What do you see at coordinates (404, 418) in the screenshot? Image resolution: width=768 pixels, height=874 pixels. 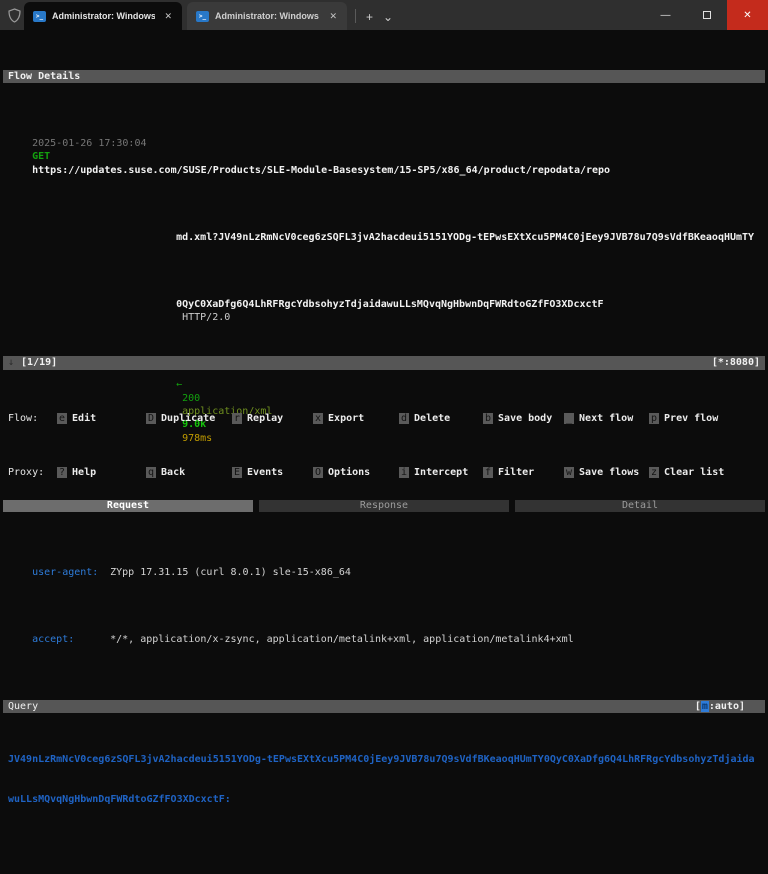 I see `key-badge: d` at bounding box center [404, 418].